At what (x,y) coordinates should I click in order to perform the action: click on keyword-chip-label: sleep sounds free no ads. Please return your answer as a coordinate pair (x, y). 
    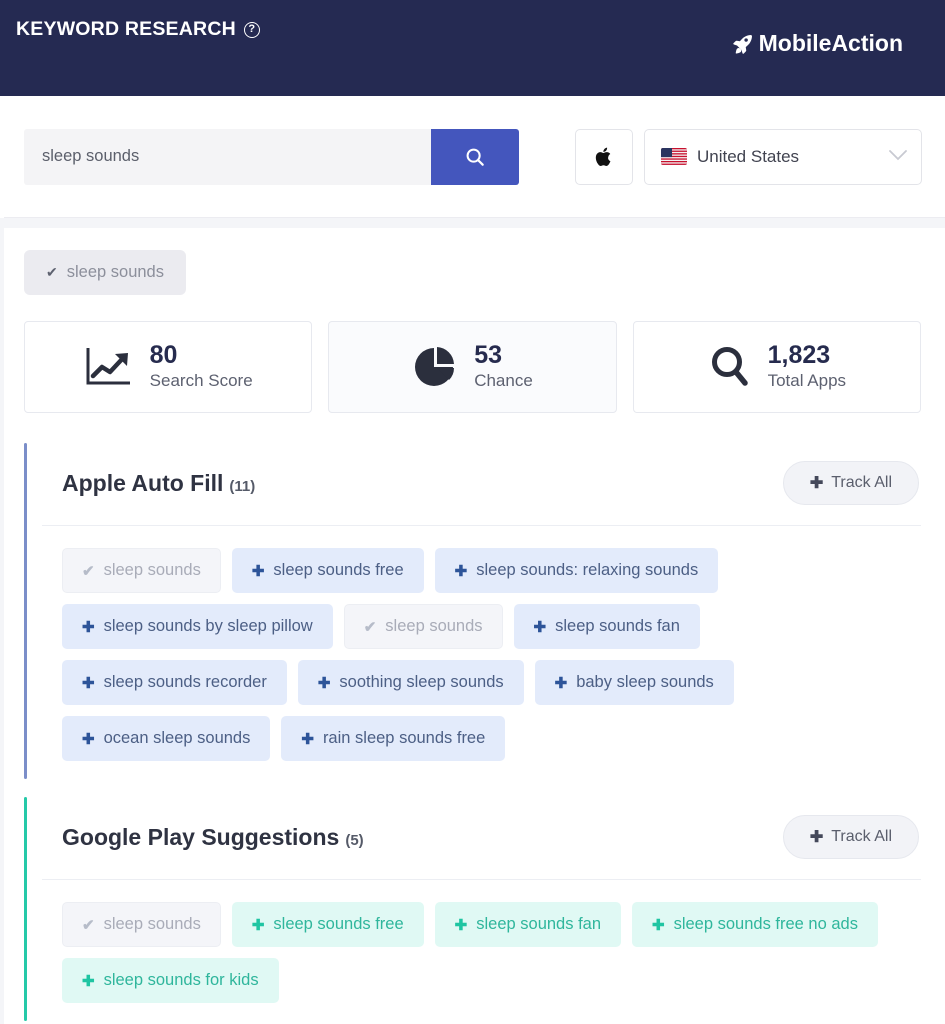
    Looking at the image, I should click on (765, 924).